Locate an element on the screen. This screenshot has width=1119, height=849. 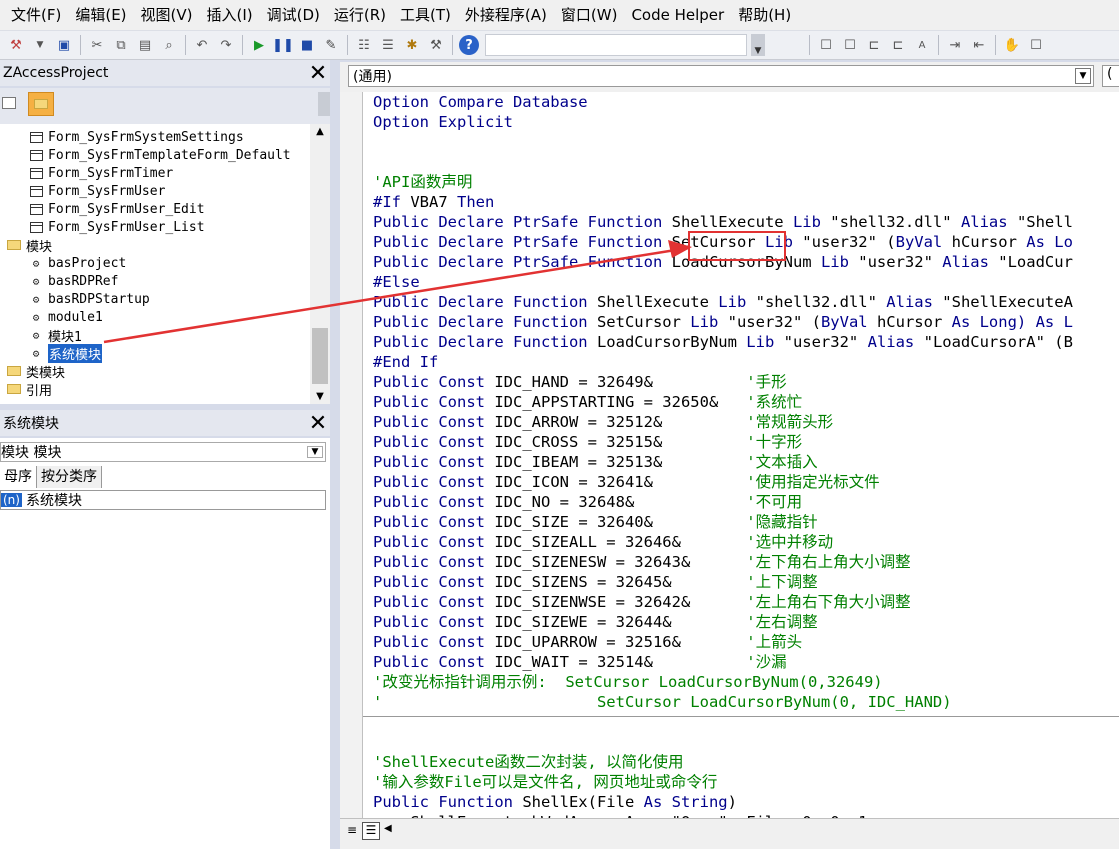
find-icon: ⌕ is located at coordinates (169, 45).